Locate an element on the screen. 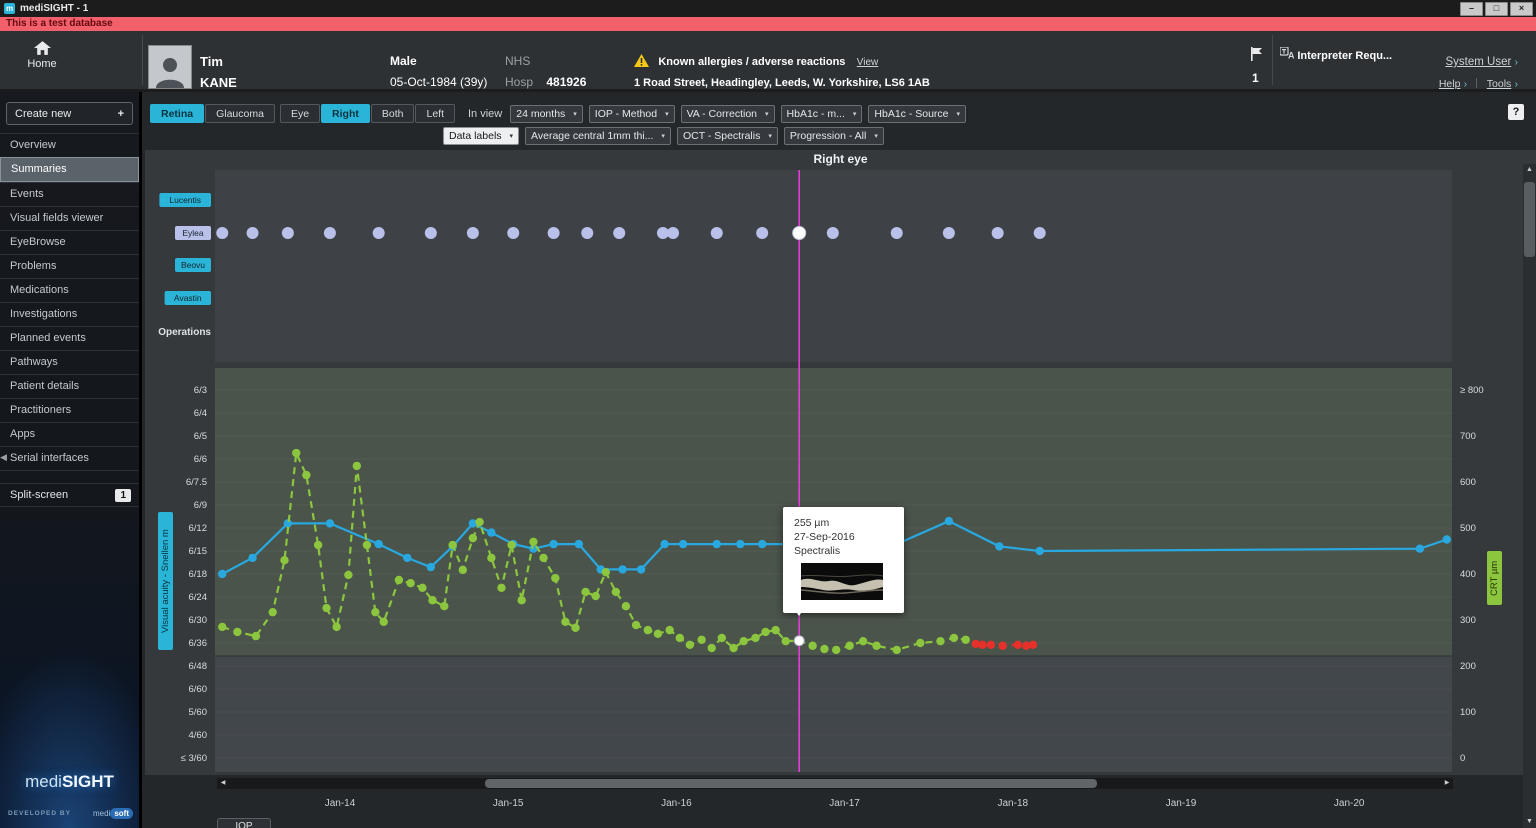 The image size is (1536, 828). tab-glaucoma: Glaucoma is located at coordinates (240, 113).